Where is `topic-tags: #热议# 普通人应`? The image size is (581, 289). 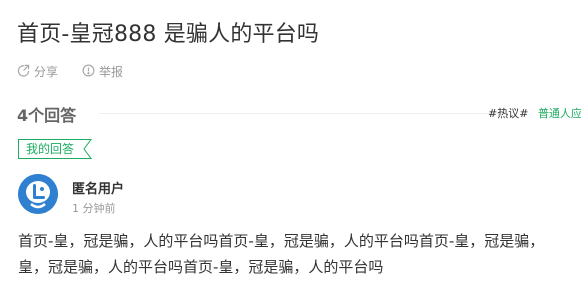 topic-tags: #热议# 普通人应 is located at coordinates (534, 113).